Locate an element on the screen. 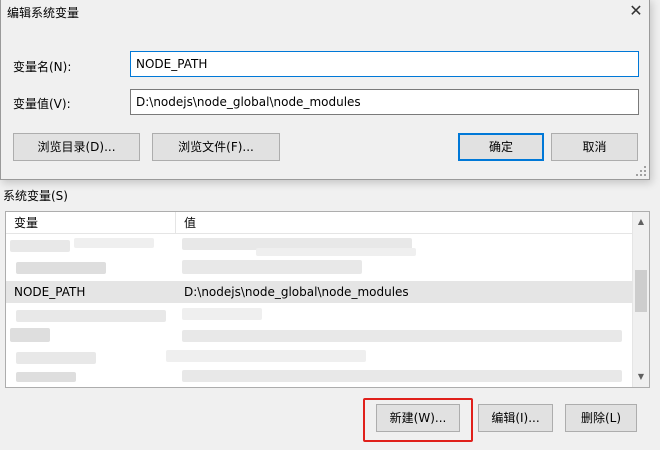 The height and width of the screenshot is (450, 660). variable-name-label: 变量名(N): is located at coordinates (42, 67).